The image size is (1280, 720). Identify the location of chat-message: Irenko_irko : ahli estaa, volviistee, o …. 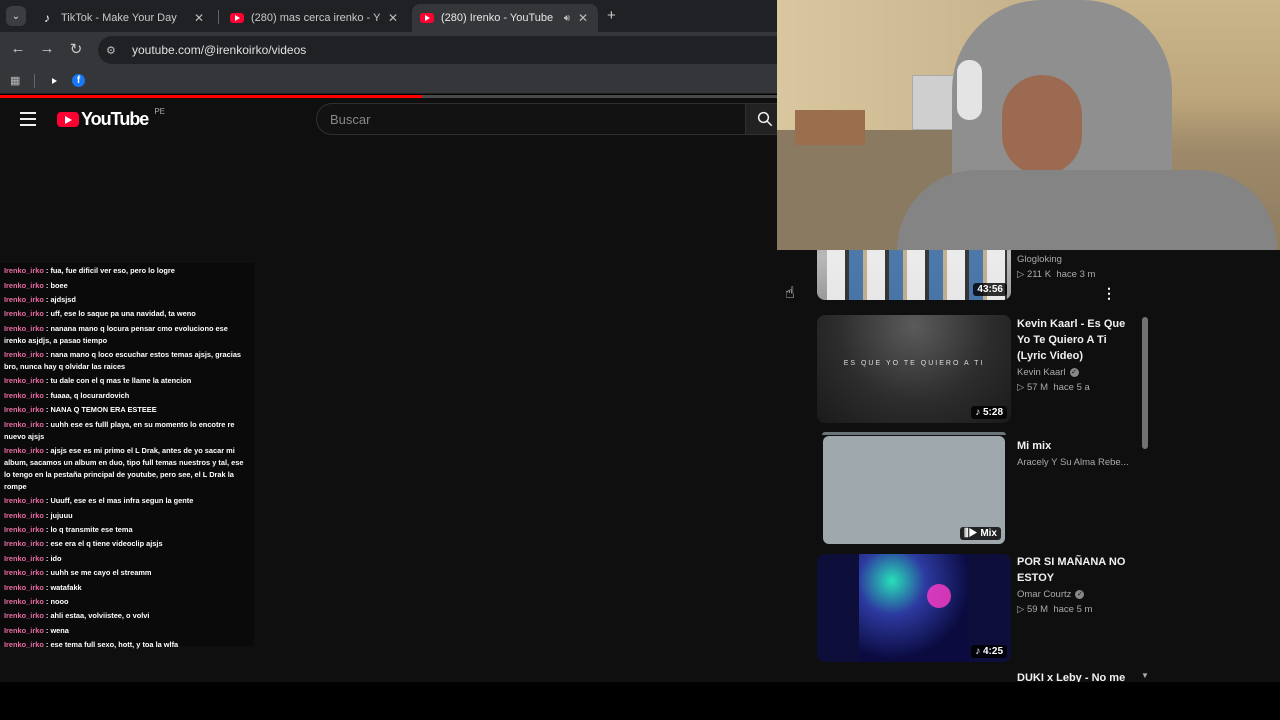
(77, 616).